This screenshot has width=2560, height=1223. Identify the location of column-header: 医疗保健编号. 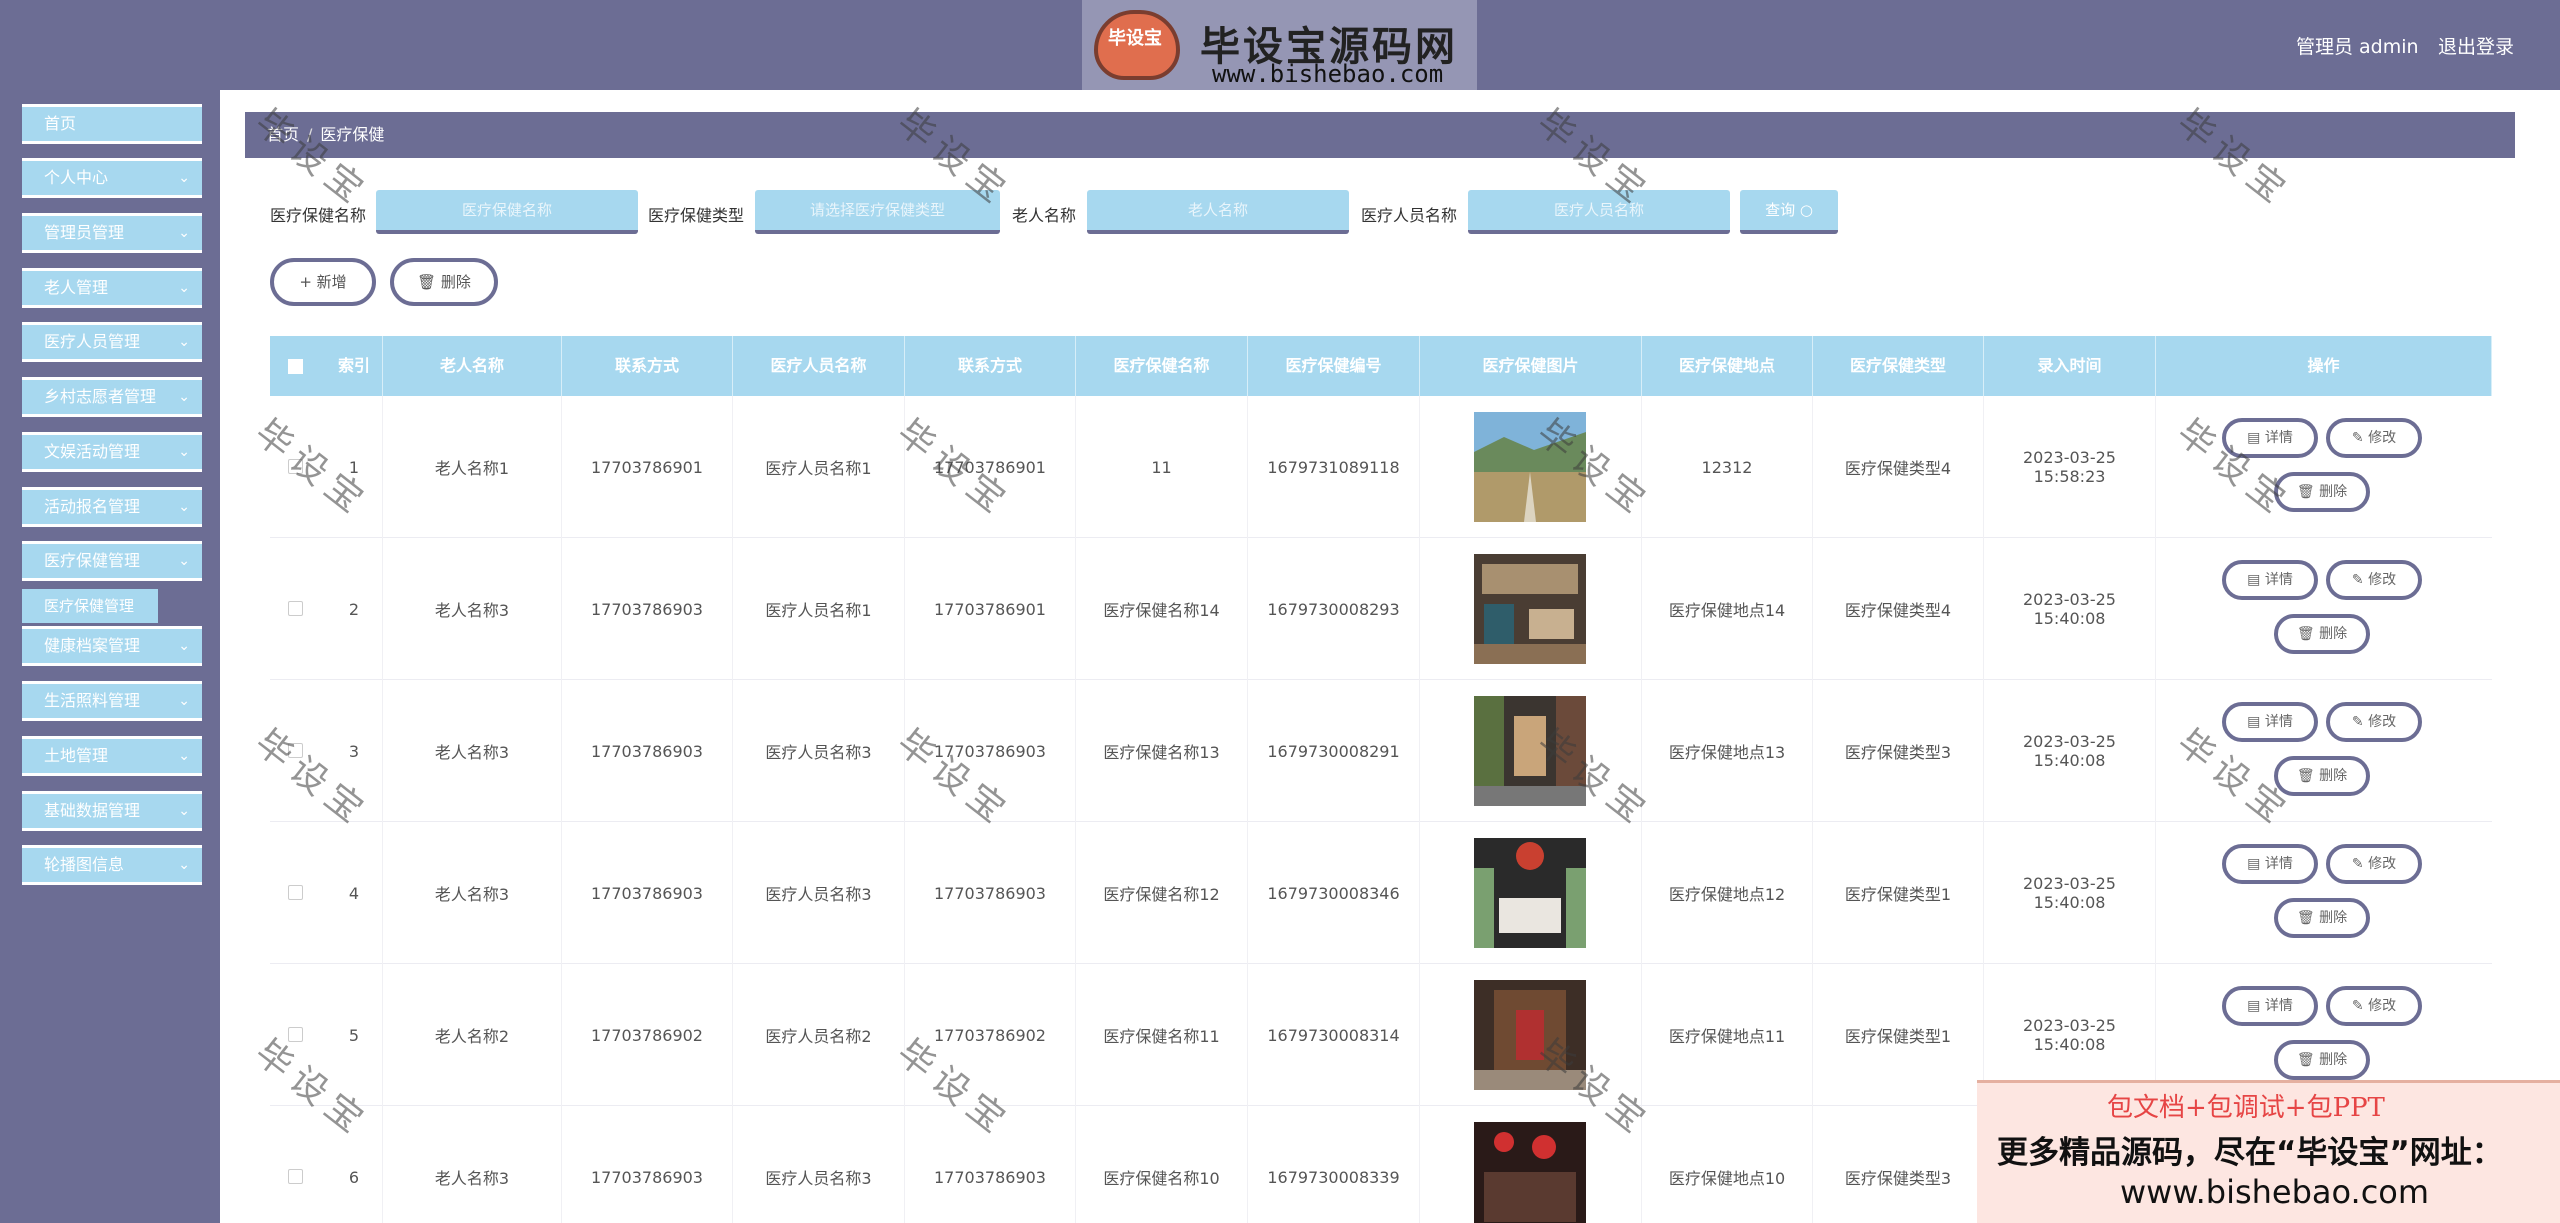
(1334, 366).